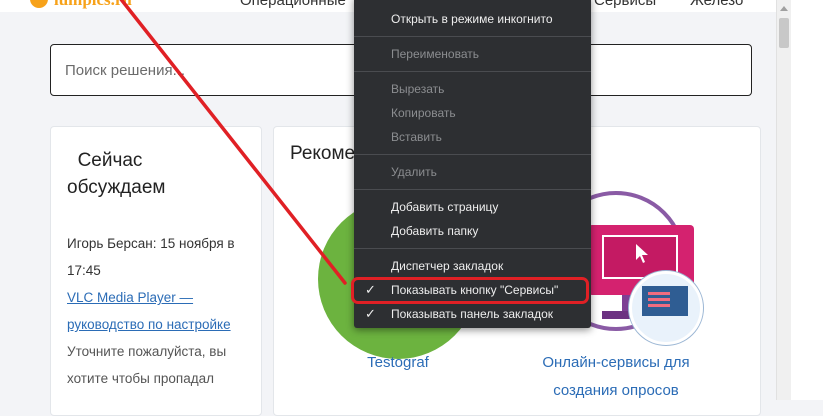 This screenshot has height=416, width=823. What do you see at coordinates (472, 54) in the screenshot?
I see `menu-item-rename: Переименовать` at bounding box center [472, 54].